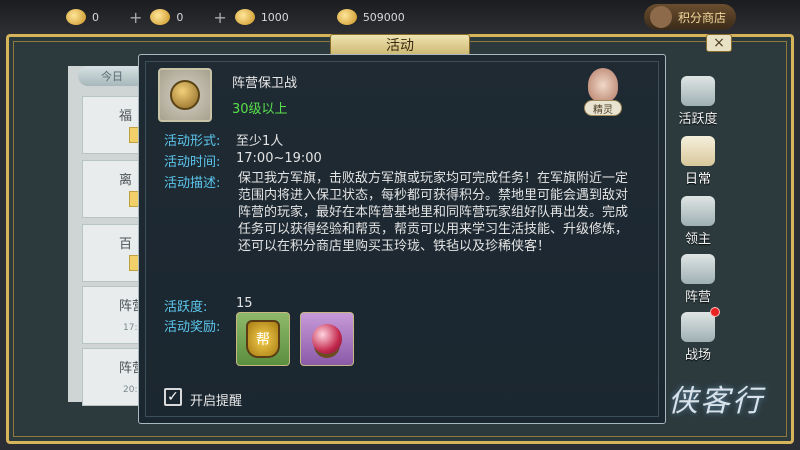 Image resolution: width=800 pixels, height=450 pixels. I want to click on resource-3: 1000, so click(261, 17).